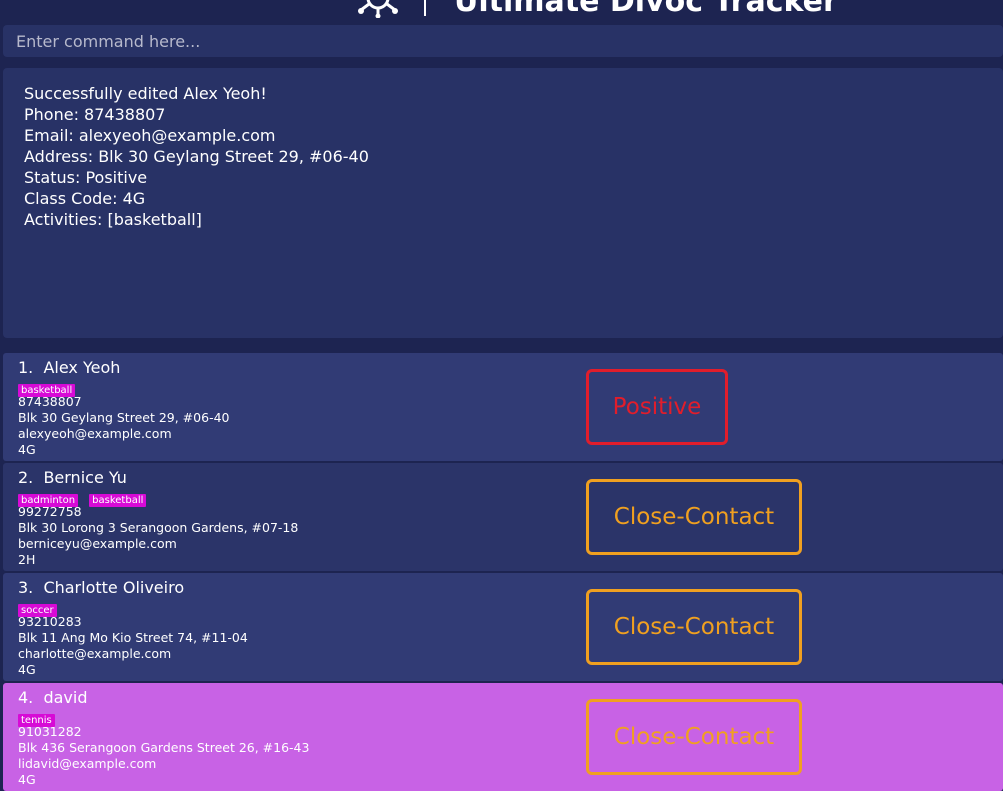  What do you see at coordinates (39, 717) in the screenshot?
I see `tag-list: tennis` at bounding box center [39, 717].